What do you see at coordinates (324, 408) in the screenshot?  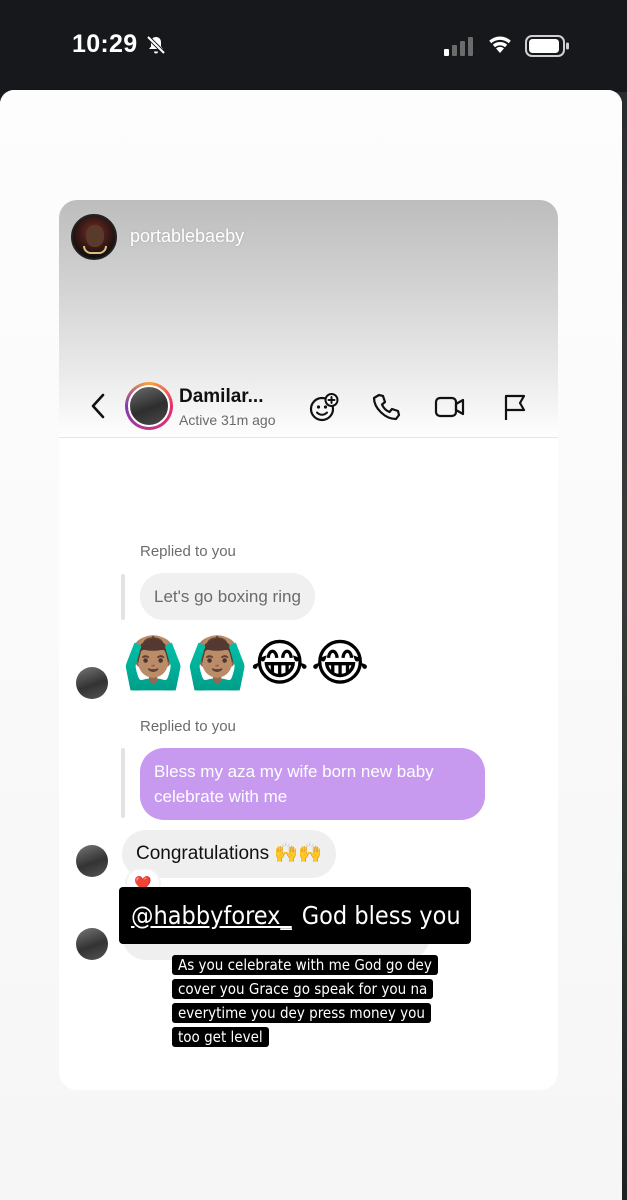 I see `sticker-add-icon` at bounding box center [324, 408].